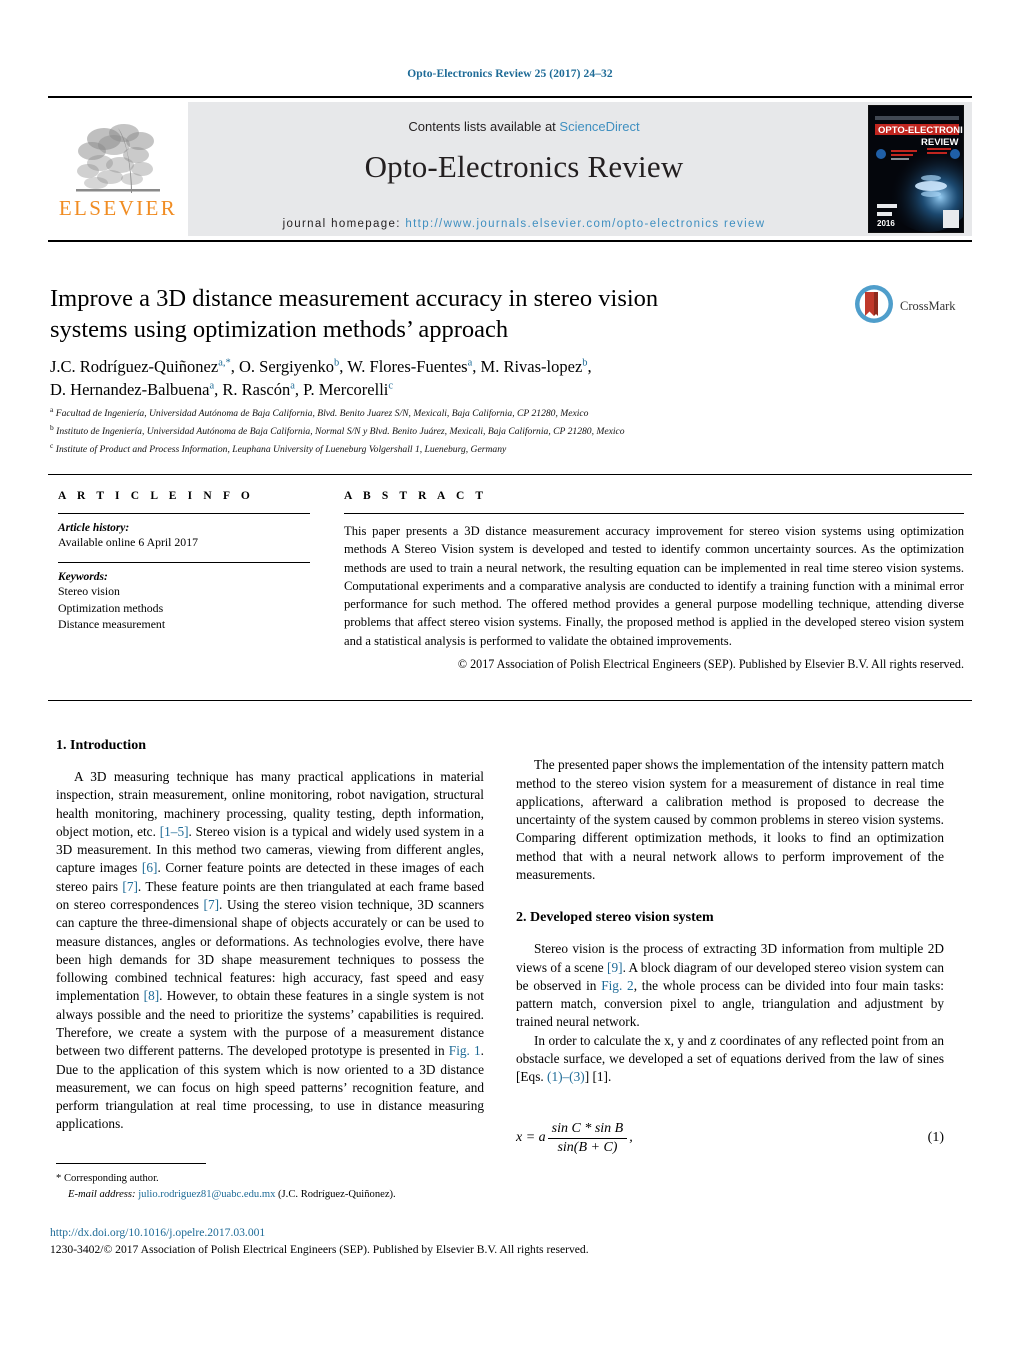 The height and width of the screenshot is (1351, 1020). What do you see at coordinates (128, 542) in the screenshot?
I see `article-history-value: Available online 6 April 2017` at bounding box center [128, 542].